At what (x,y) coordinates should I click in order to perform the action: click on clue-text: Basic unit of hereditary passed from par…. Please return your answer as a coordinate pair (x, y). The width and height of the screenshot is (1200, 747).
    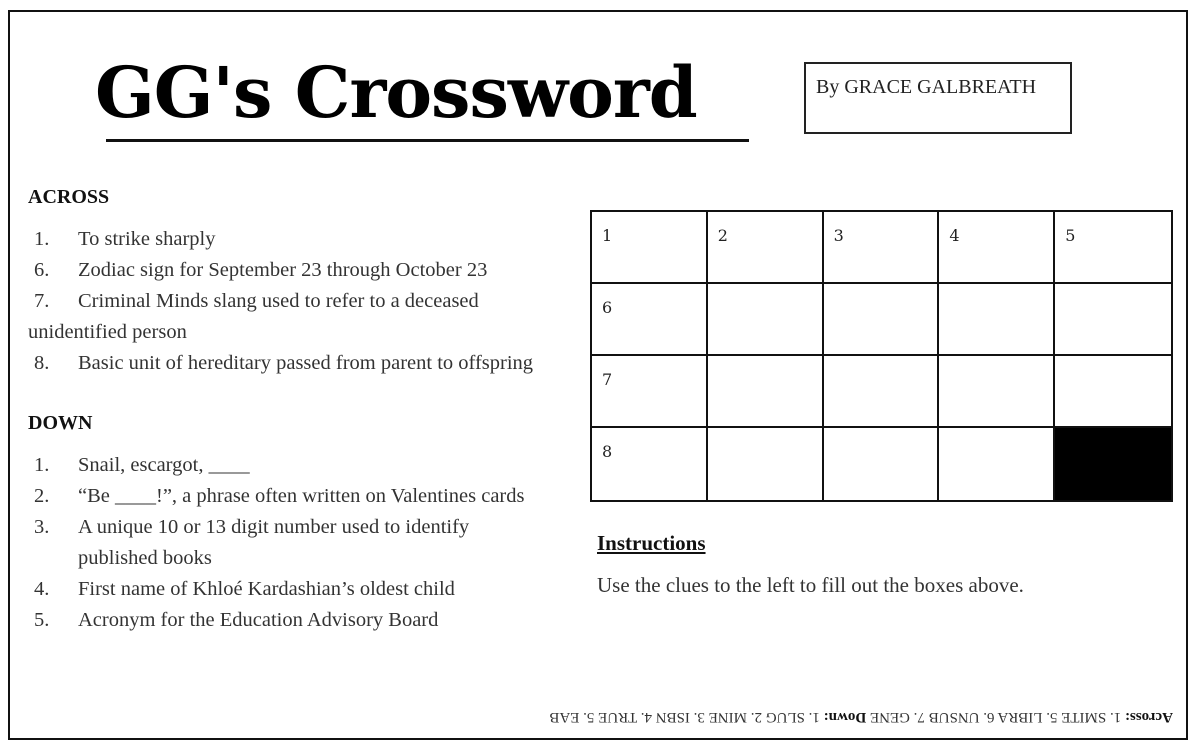
    Looking at the image, I should click on (306, 363).